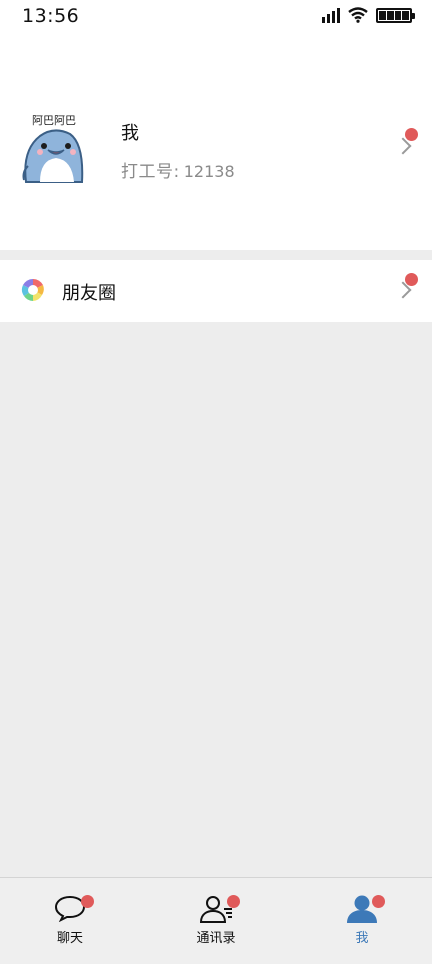 The image size is (432, 964). Describe the element at coordinates (411, 134) in the screenshot. I see `profile-badge` at that location.